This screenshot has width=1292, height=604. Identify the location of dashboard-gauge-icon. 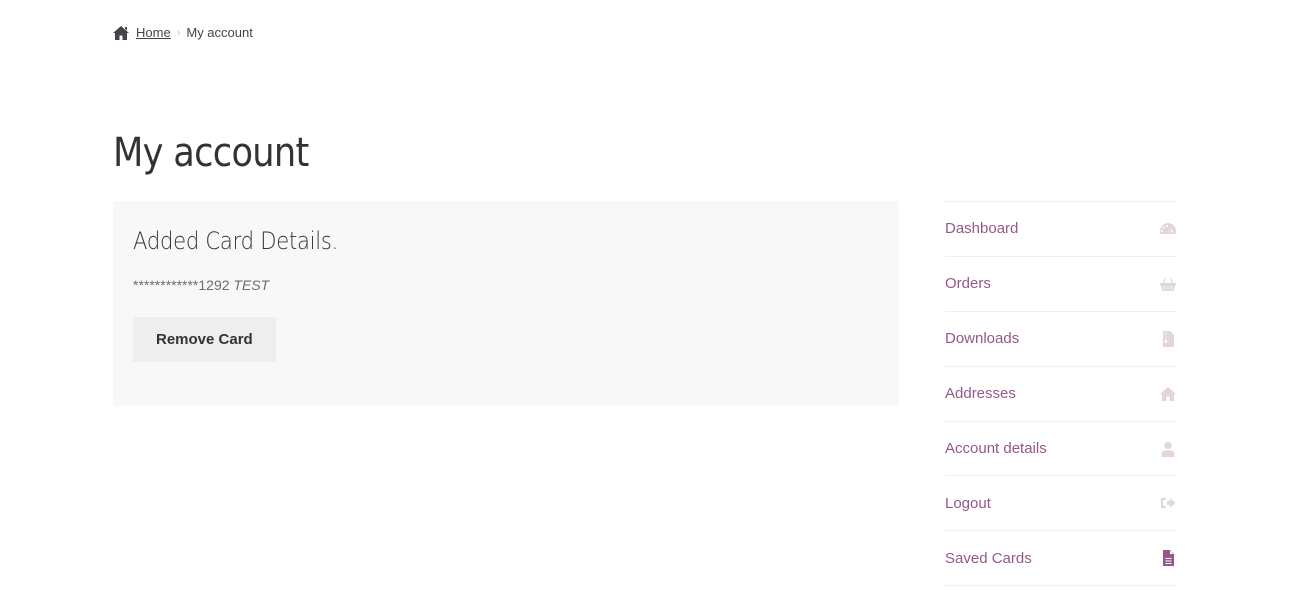
(1167, 228).